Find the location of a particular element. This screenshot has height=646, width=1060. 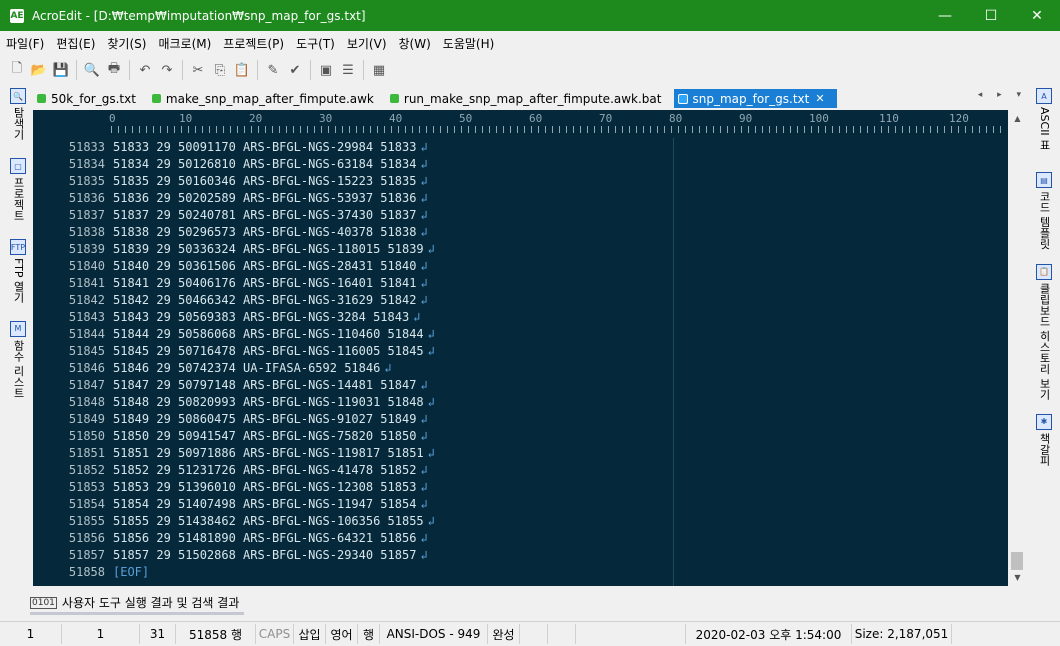

scroll-down-icon: ▼ is located at coordinates (1017, 577).